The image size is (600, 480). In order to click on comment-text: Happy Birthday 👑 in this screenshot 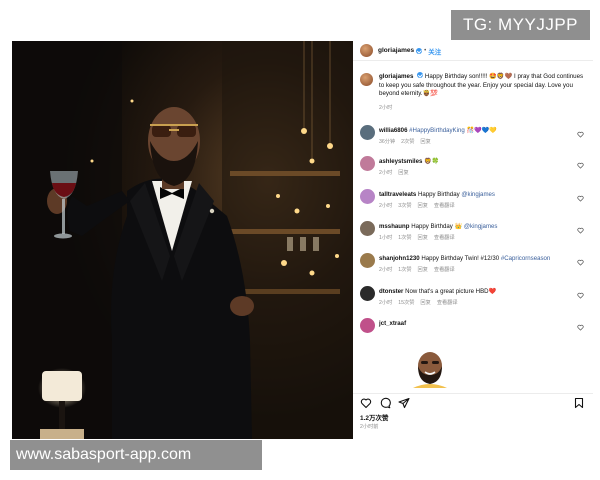, I will do `click(437, 226)`.